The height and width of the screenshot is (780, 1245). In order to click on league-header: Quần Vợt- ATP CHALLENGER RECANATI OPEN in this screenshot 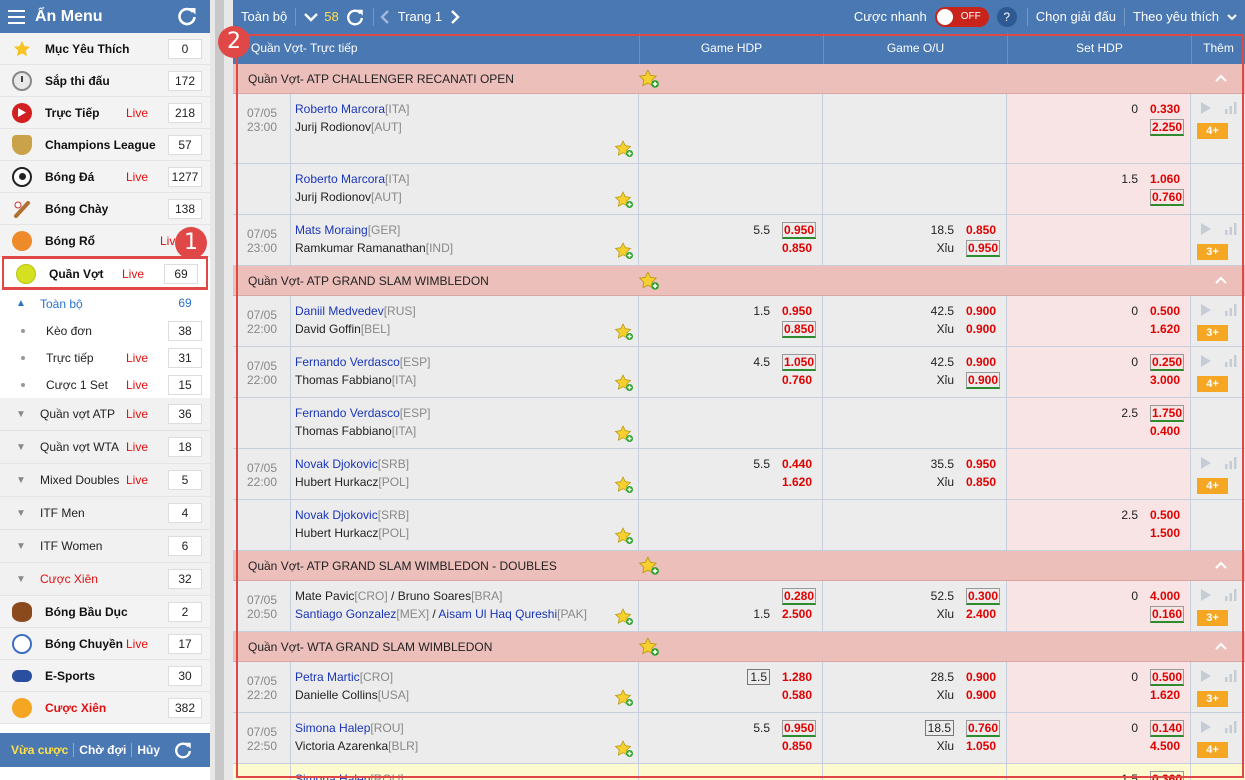, I will do `click(739, 79)`.